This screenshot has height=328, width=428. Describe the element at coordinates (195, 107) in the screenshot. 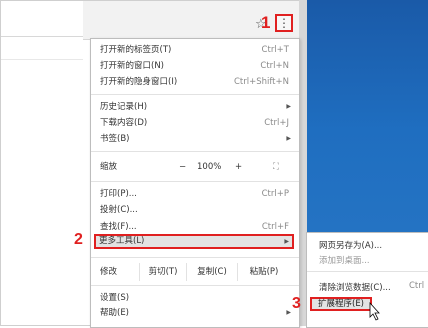

I see `menu-item-history: 历史记录(H) ▶` at that location.